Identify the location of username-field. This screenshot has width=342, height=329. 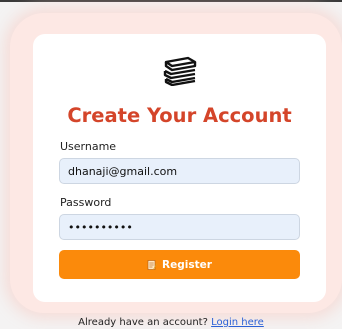
(179, 171).